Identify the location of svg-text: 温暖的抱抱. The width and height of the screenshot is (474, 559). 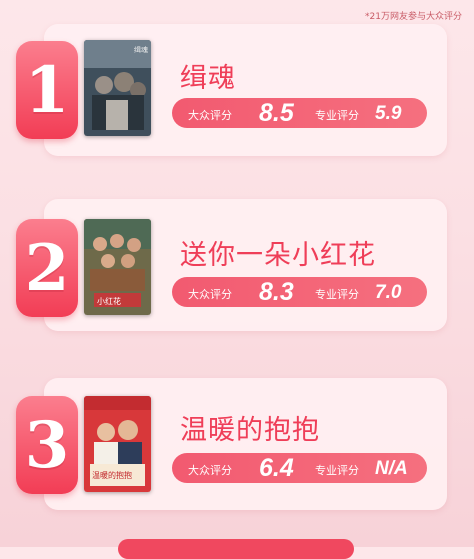
(112, 475).